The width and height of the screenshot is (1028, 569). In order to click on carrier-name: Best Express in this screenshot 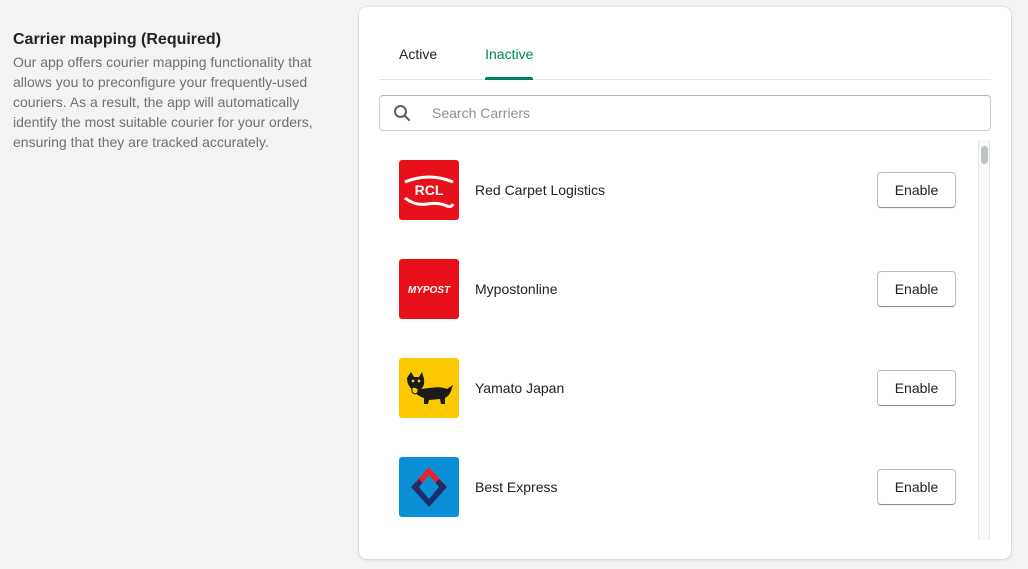, I will do `click(516, 486)`.